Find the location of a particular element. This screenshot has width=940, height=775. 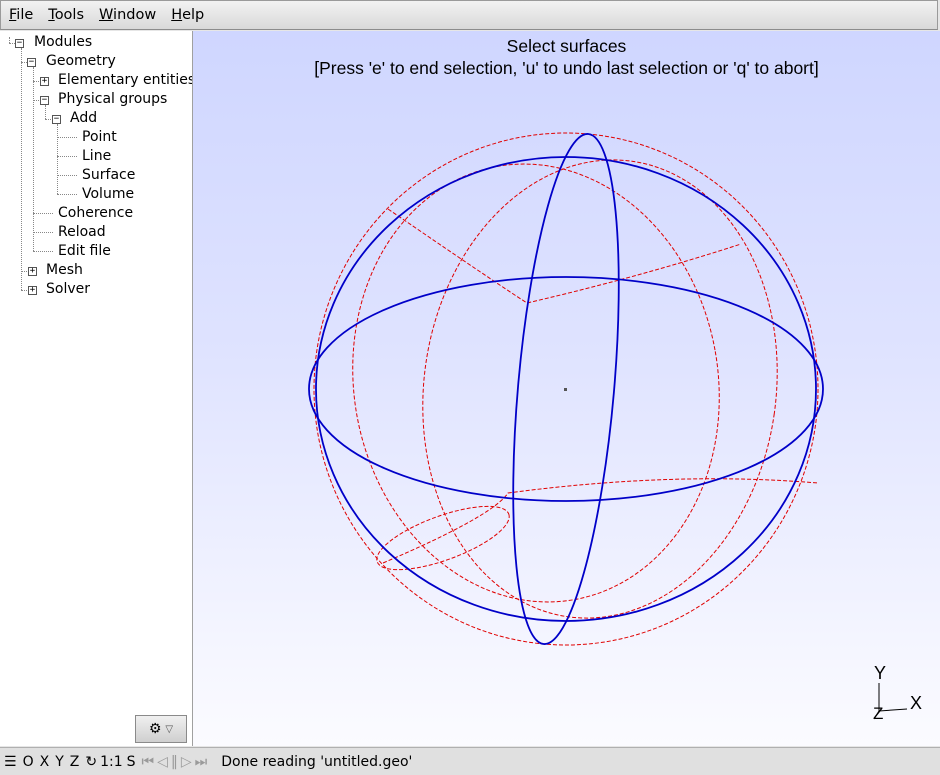

tree-physical-groups: Physical groups is located at coordinates (112, 99).